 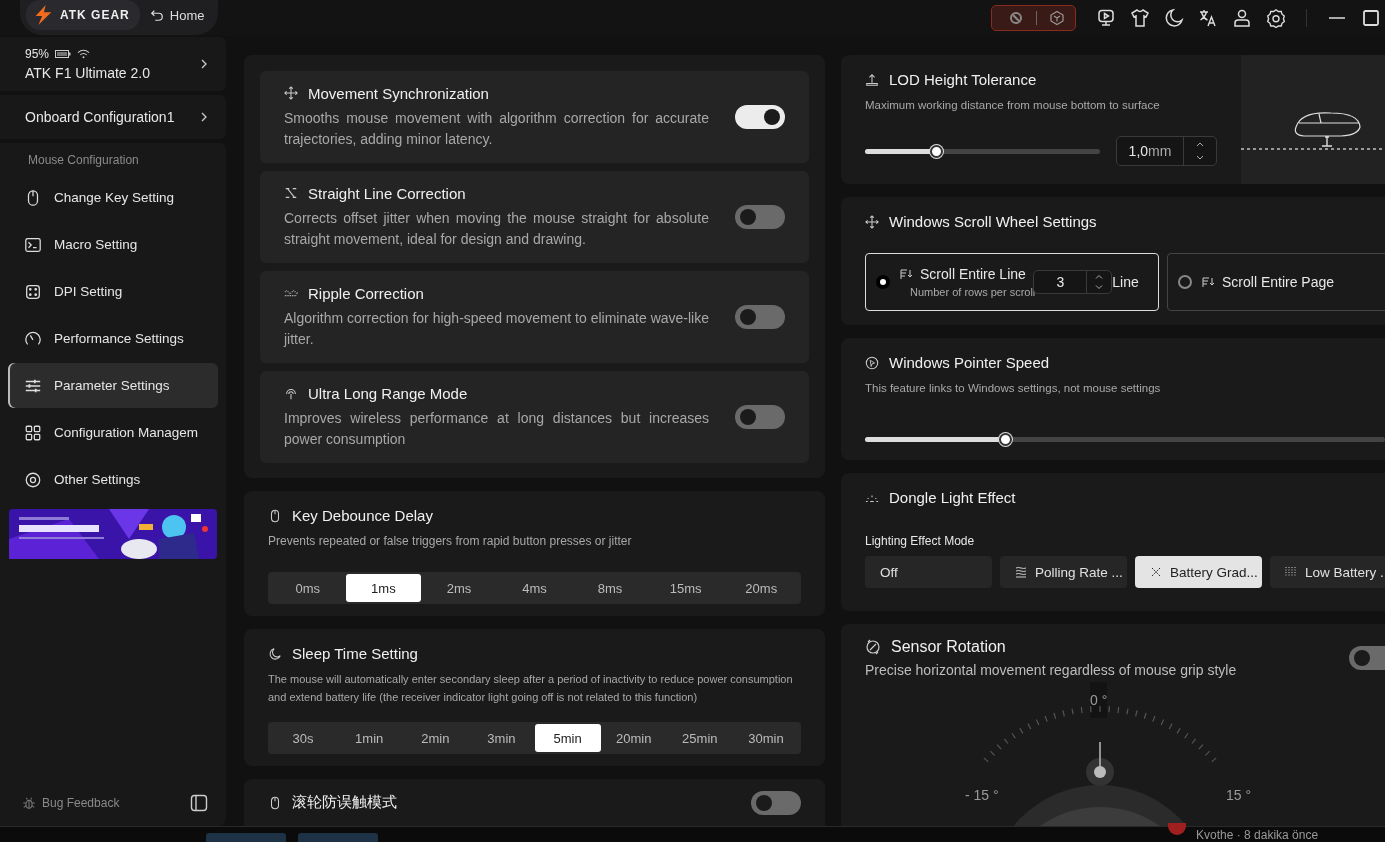 What do you see at coordinates (308, 588) in the screenshot?
I see `segment-option: 0ms` at bounding box center [308, 588].